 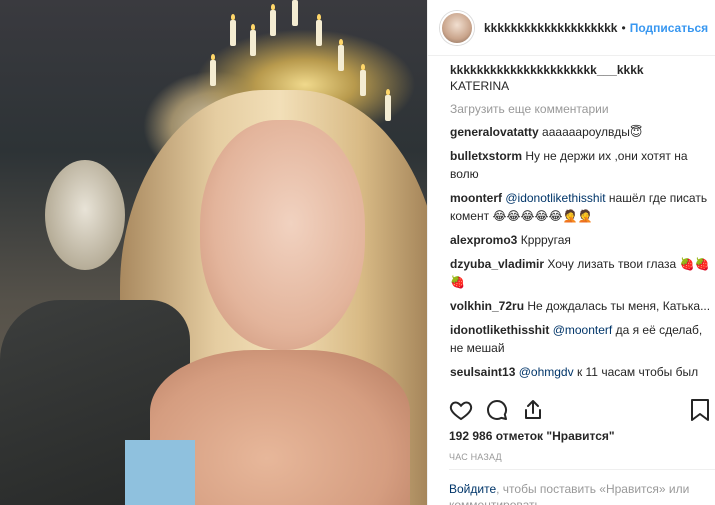 What do you see at coordinates (475, 457) in the screenshot?
I see `post-time: час назад` at bounding box center [475, 457].